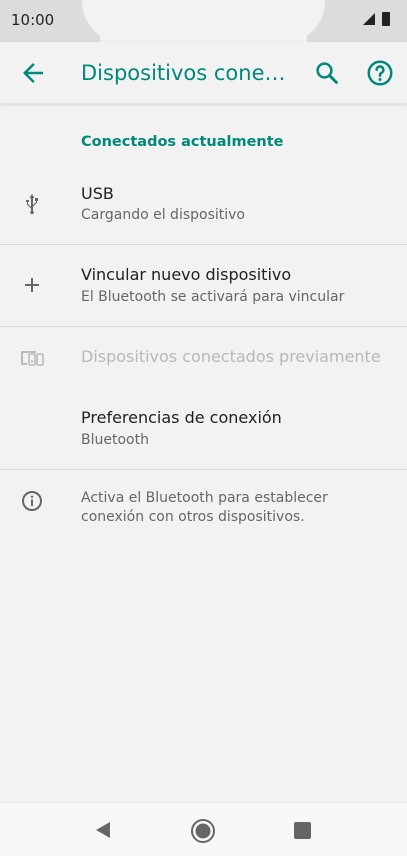  What do you see at coordinates (32, 204) in the screenshot?
I see `usb-icon` at bounding box center [32, 204].